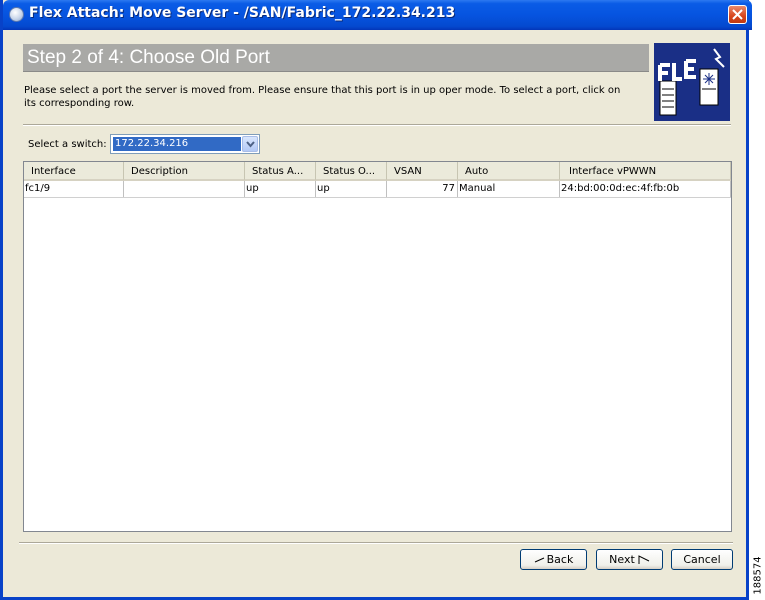 The image size is (765, 600). What do you see at coordinates (644, 559) in the screenshot?
I see `next-arrow-icon` at bounding box center [644, 559].